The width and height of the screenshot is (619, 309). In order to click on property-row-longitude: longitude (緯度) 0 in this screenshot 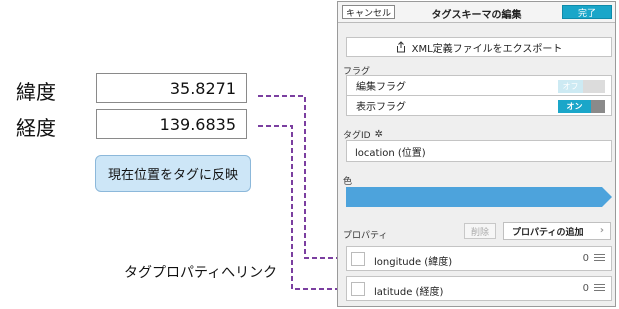, I will do `click(479, 258)`.